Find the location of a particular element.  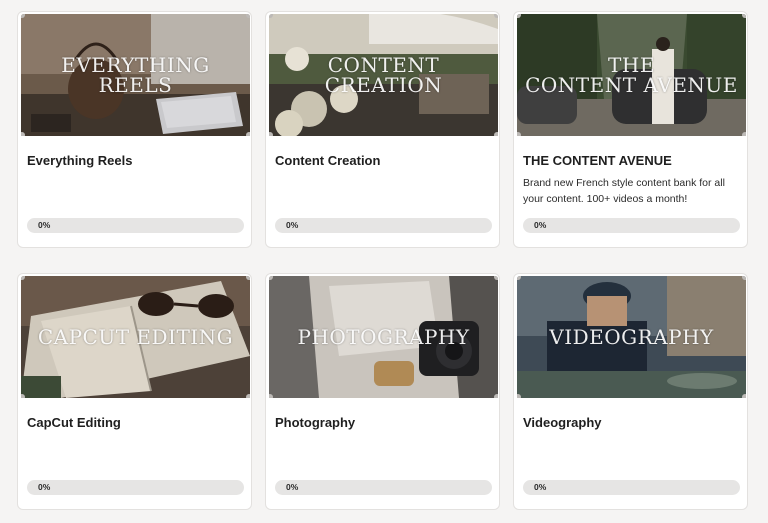

course-card-content-creation: CONTENT CREATION Content Creation 0% is located at coordinates (382, 129).